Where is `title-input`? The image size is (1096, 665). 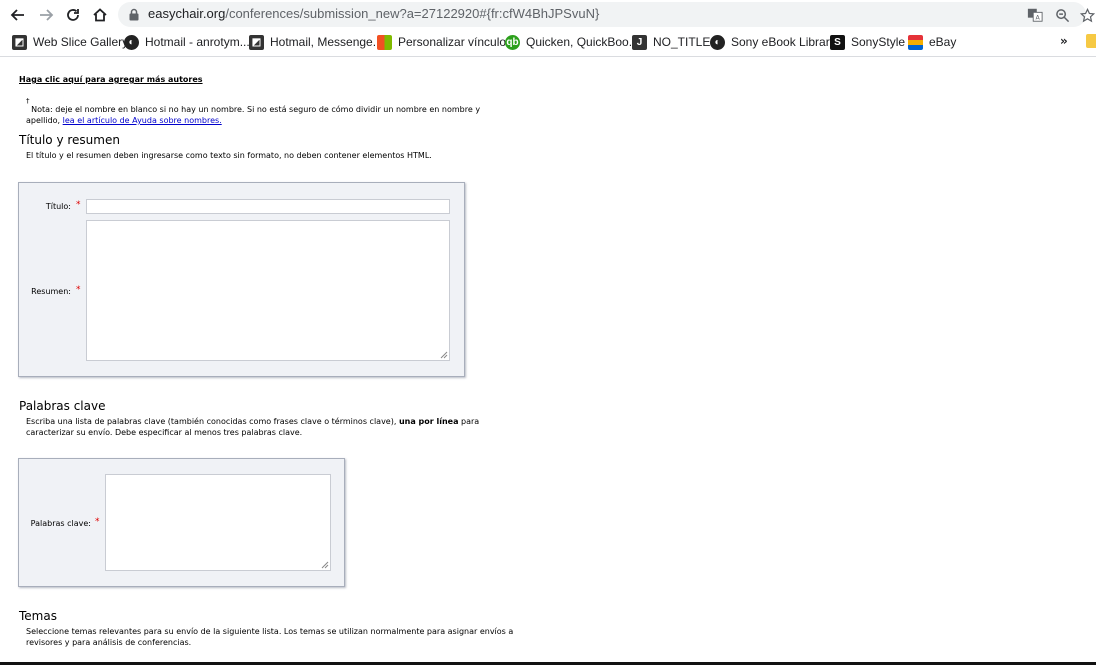 title-input is located at coordinates (268, 206).